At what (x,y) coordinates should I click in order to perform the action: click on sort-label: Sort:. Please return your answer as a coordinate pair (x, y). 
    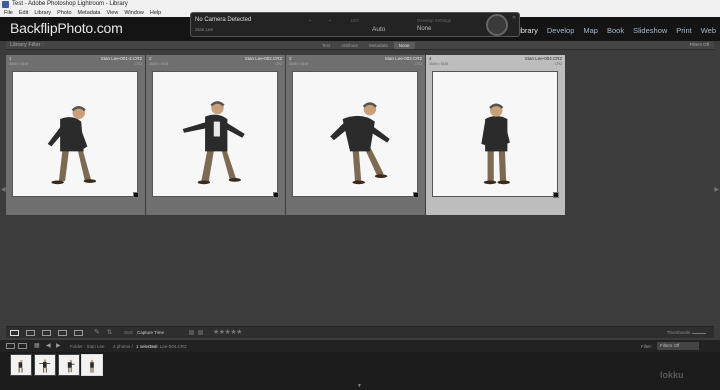
    Looking at the image, I should click on (129, 332).